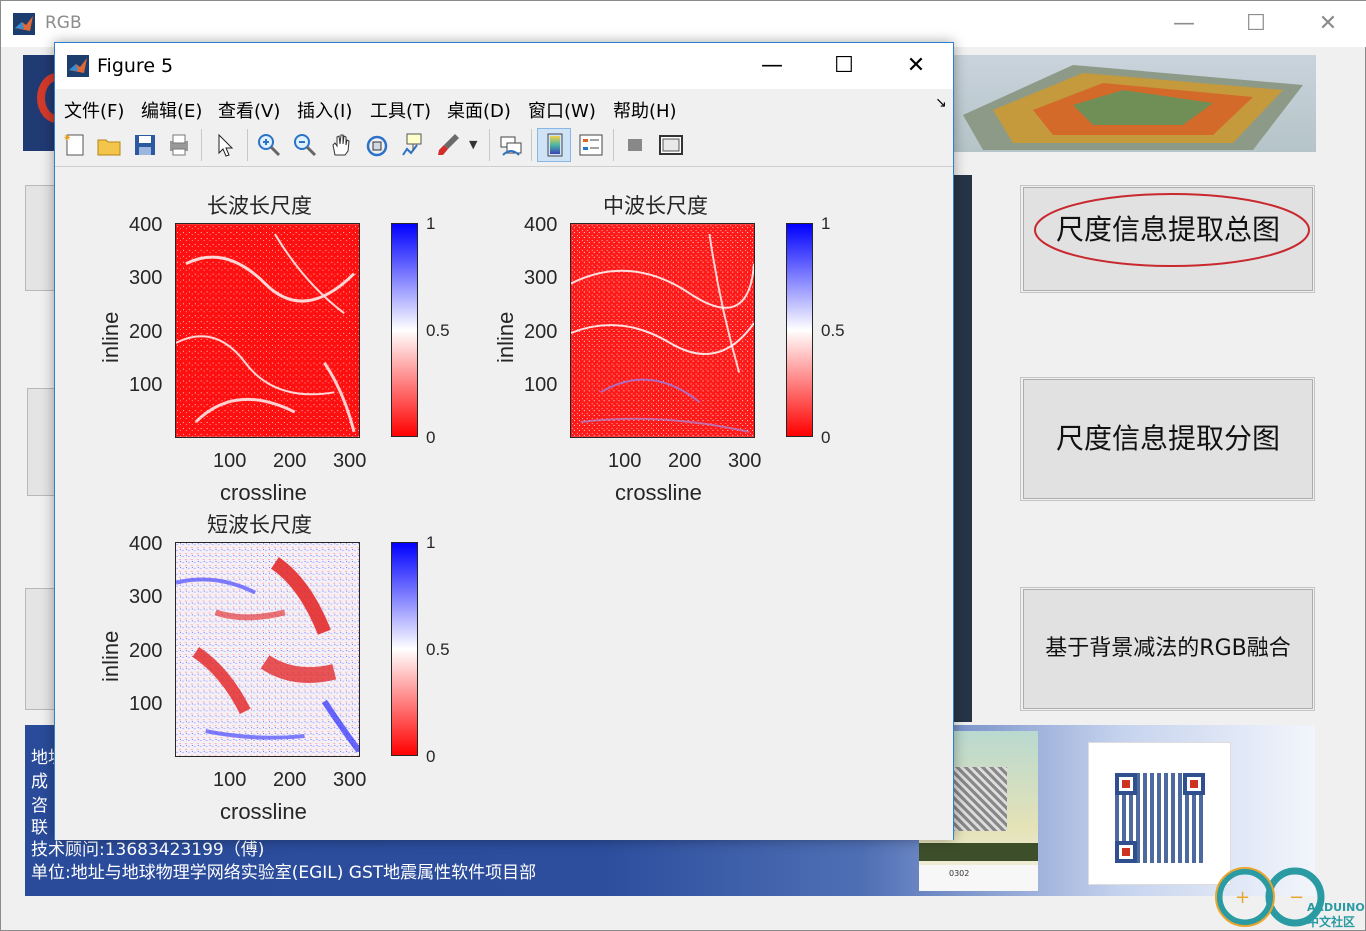 This screenshot has width=1366, height=931. I want to click on show-plot-tools-icon, so click(671, 145).